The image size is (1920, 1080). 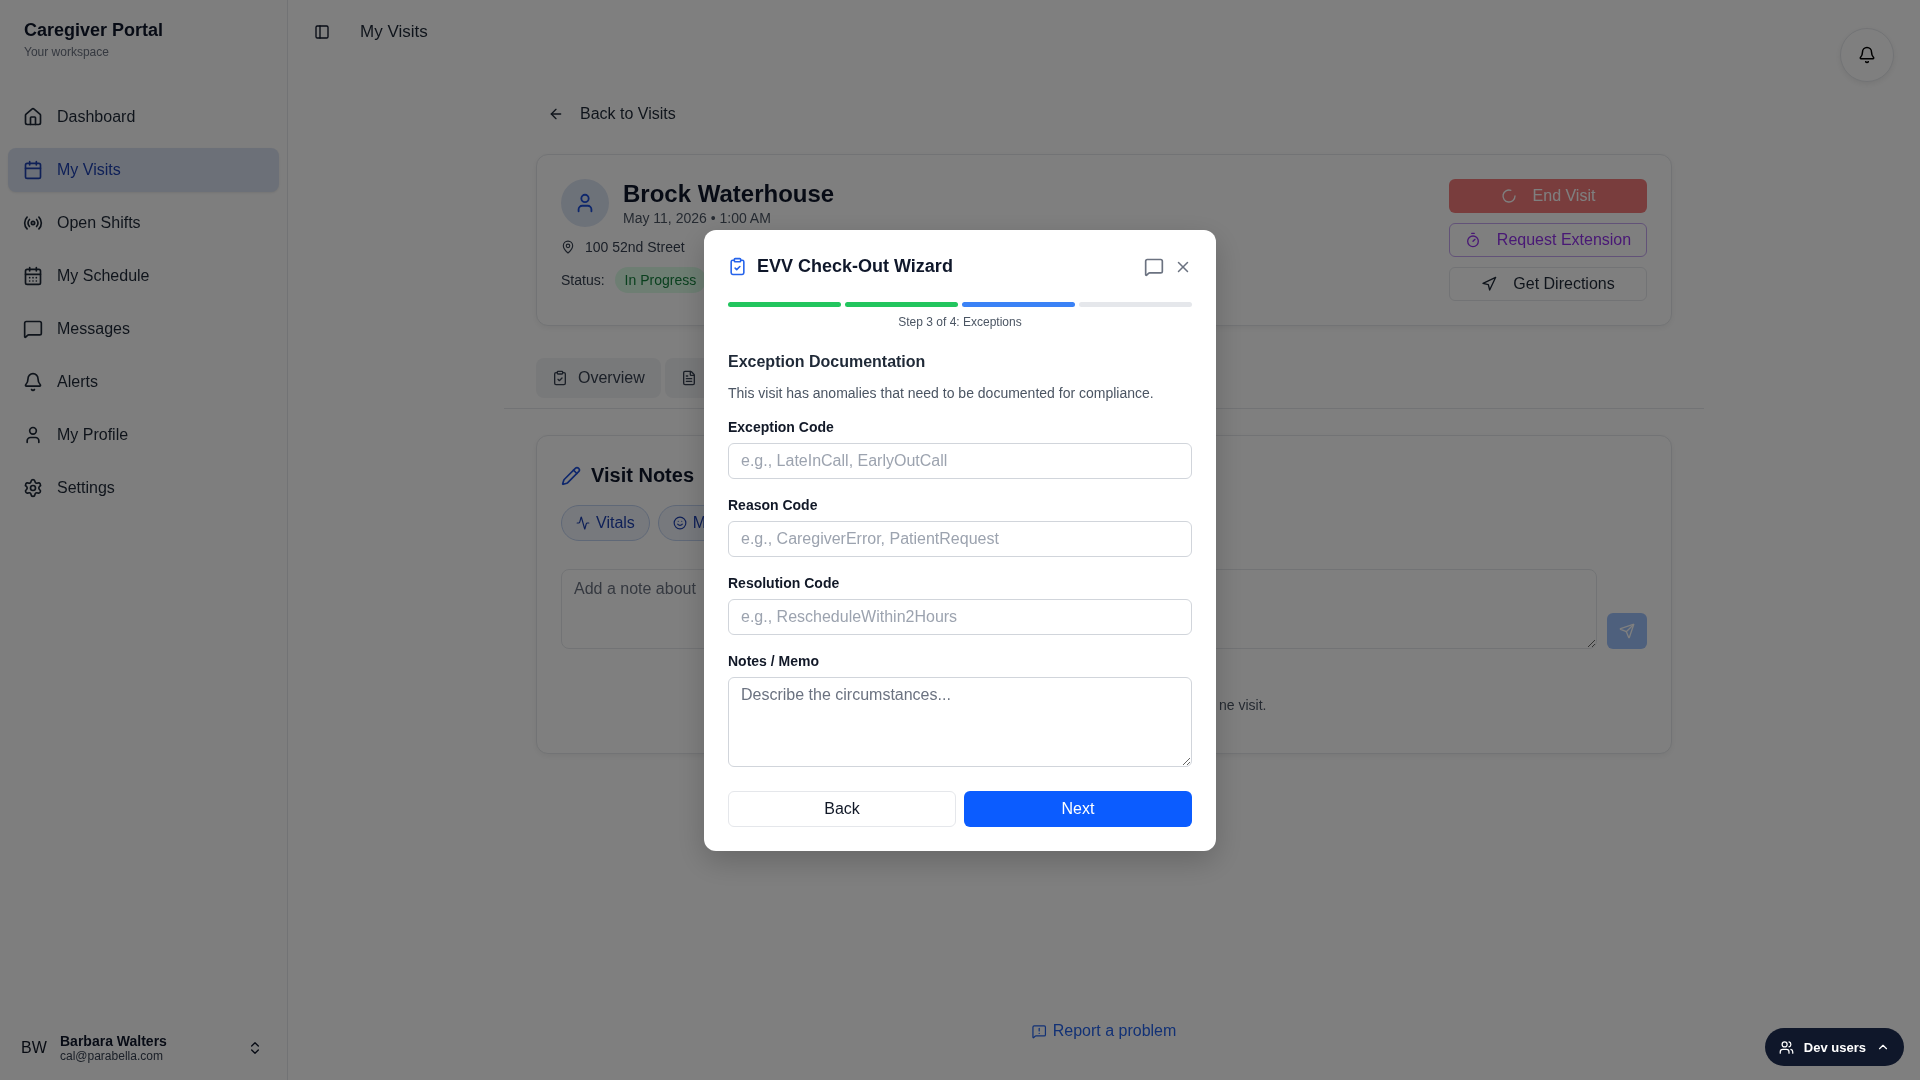 I want to click on app-title: Caregiver Portal, so click(x=94, y=30).